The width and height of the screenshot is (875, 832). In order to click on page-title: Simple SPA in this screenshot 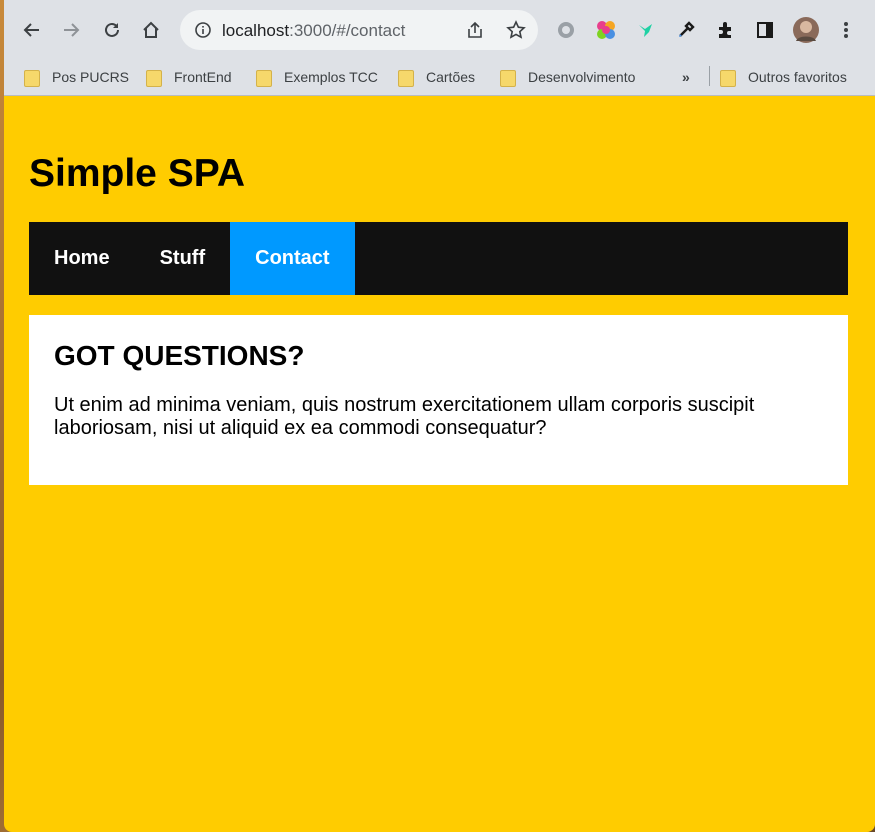, I will do `click(137, 173)`.